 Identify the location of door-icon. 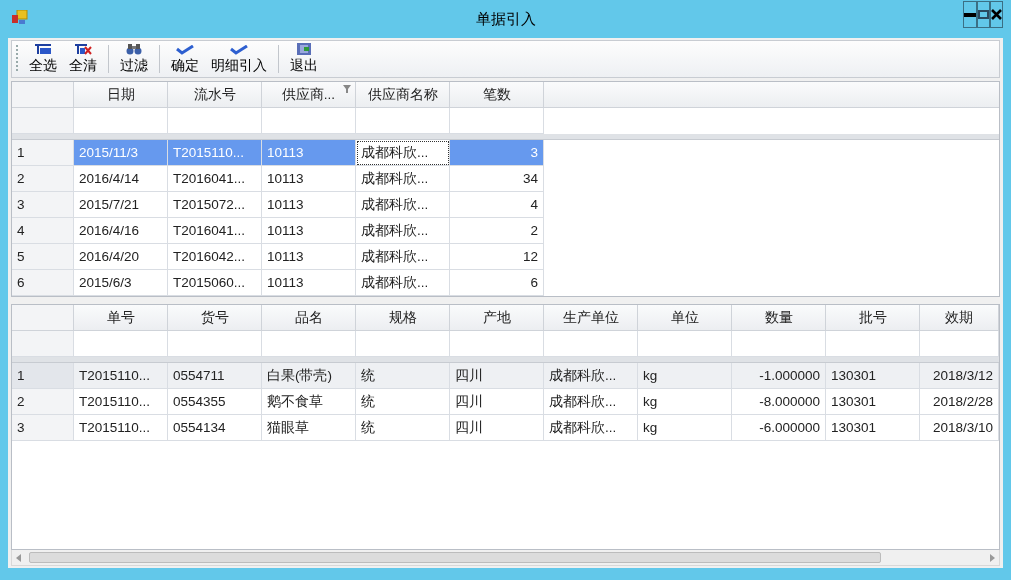
(304, 49).